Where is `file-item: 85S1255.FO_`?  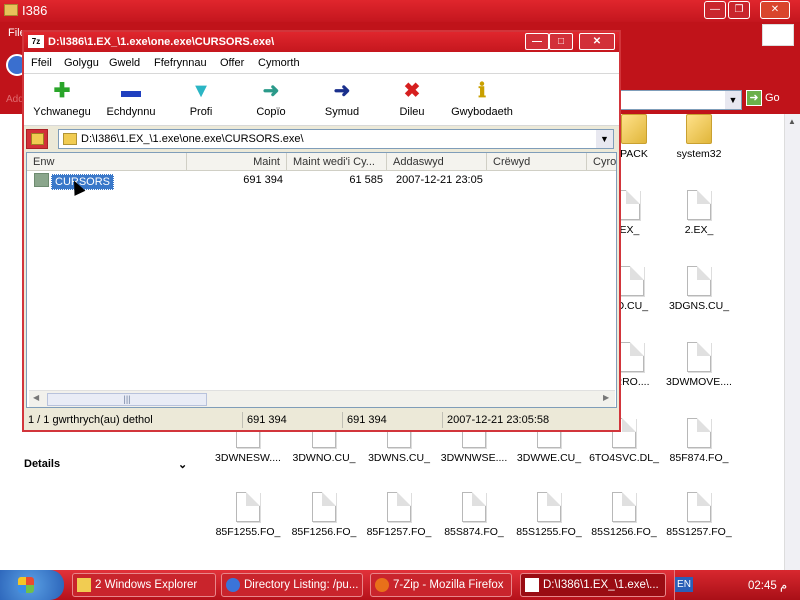 file-item: 85S1255.FO_ is located at coordinates (549, 515).